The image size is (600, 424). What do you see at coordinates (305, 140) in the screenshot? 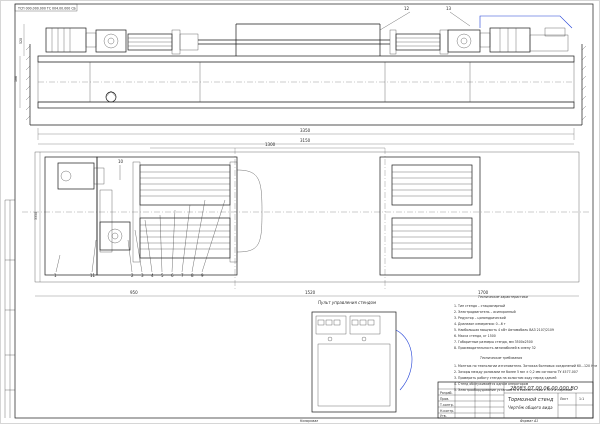
I see `dim-frame-length: 3150` at bounding box center [305, 140].